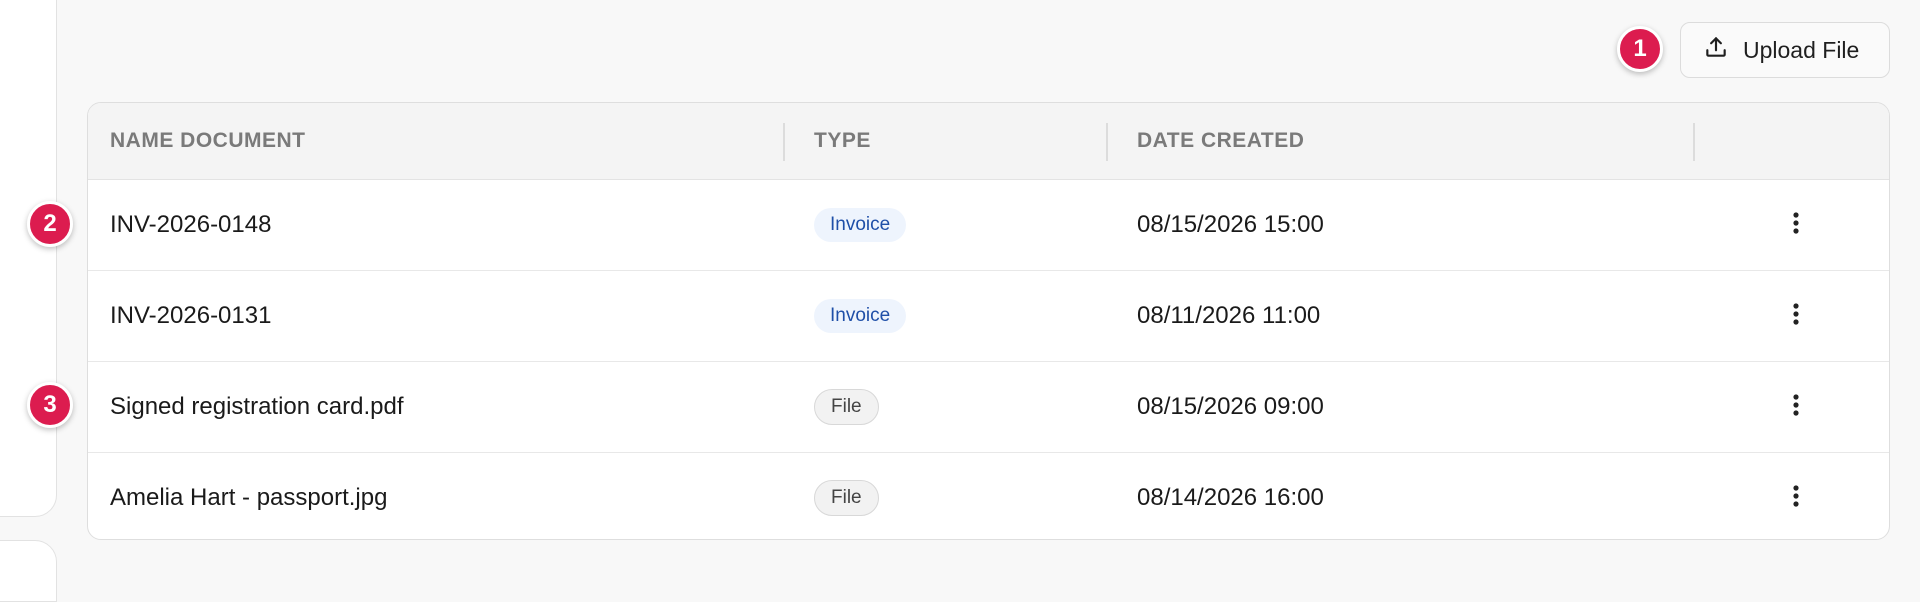 The height and width of the screenshot is (602, 1920). Describe the element at coordinates (1801, 49) in the screenshot. I see `upload-file-label: Upload File` at that location.